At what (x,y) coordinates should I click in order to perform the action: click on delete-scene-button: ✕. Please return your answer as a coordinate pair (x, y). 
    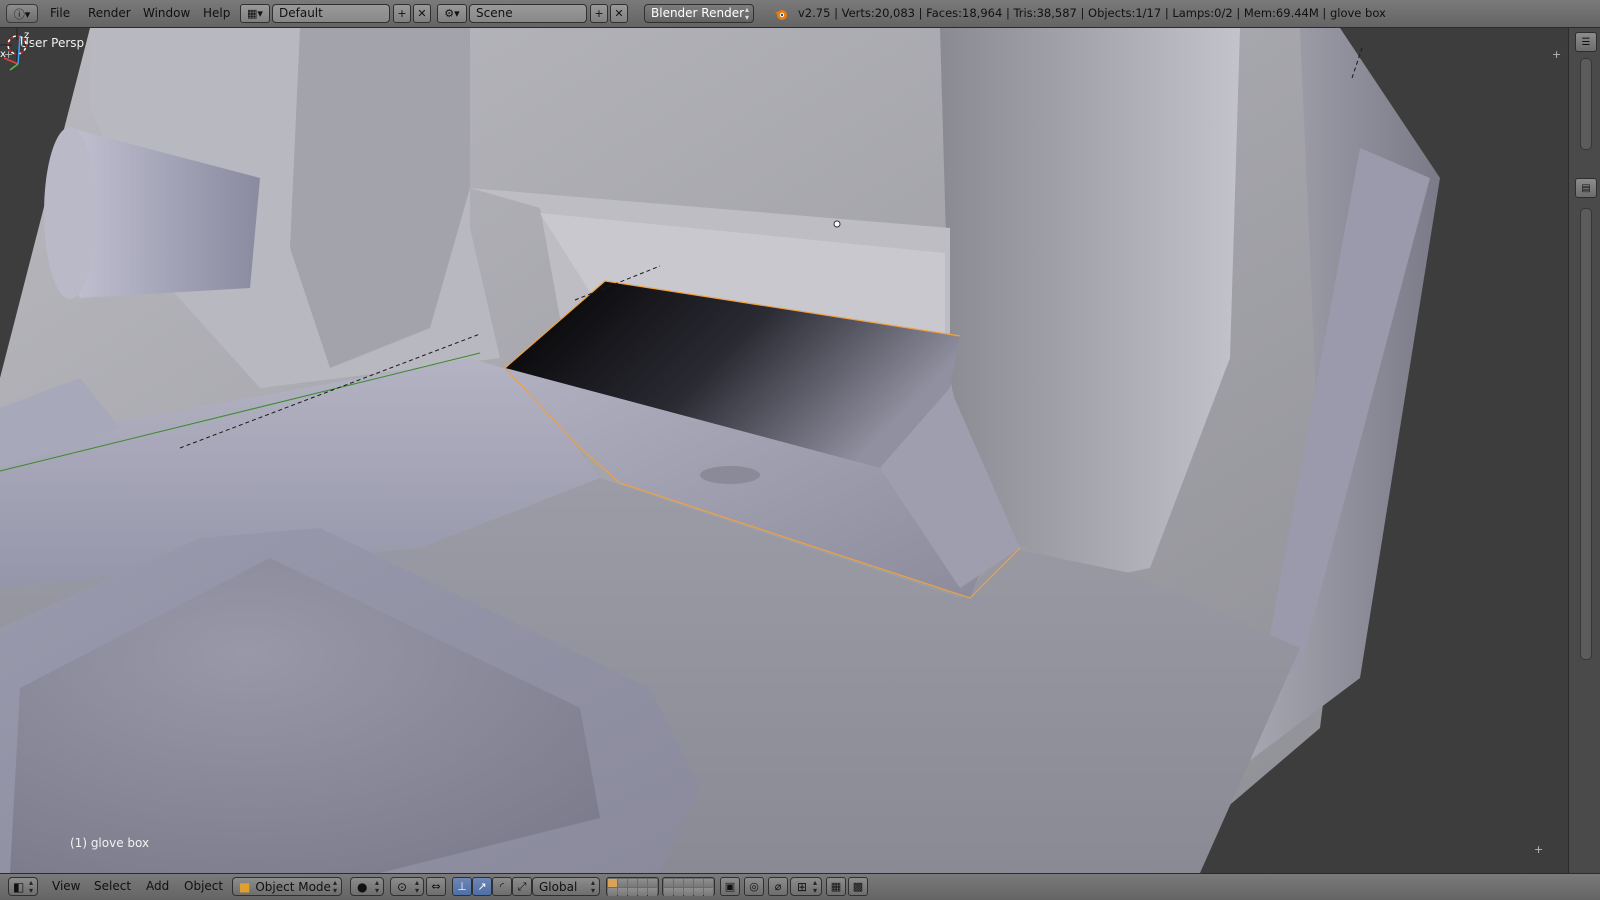
    Looking at the image, I should click on (619, 13).